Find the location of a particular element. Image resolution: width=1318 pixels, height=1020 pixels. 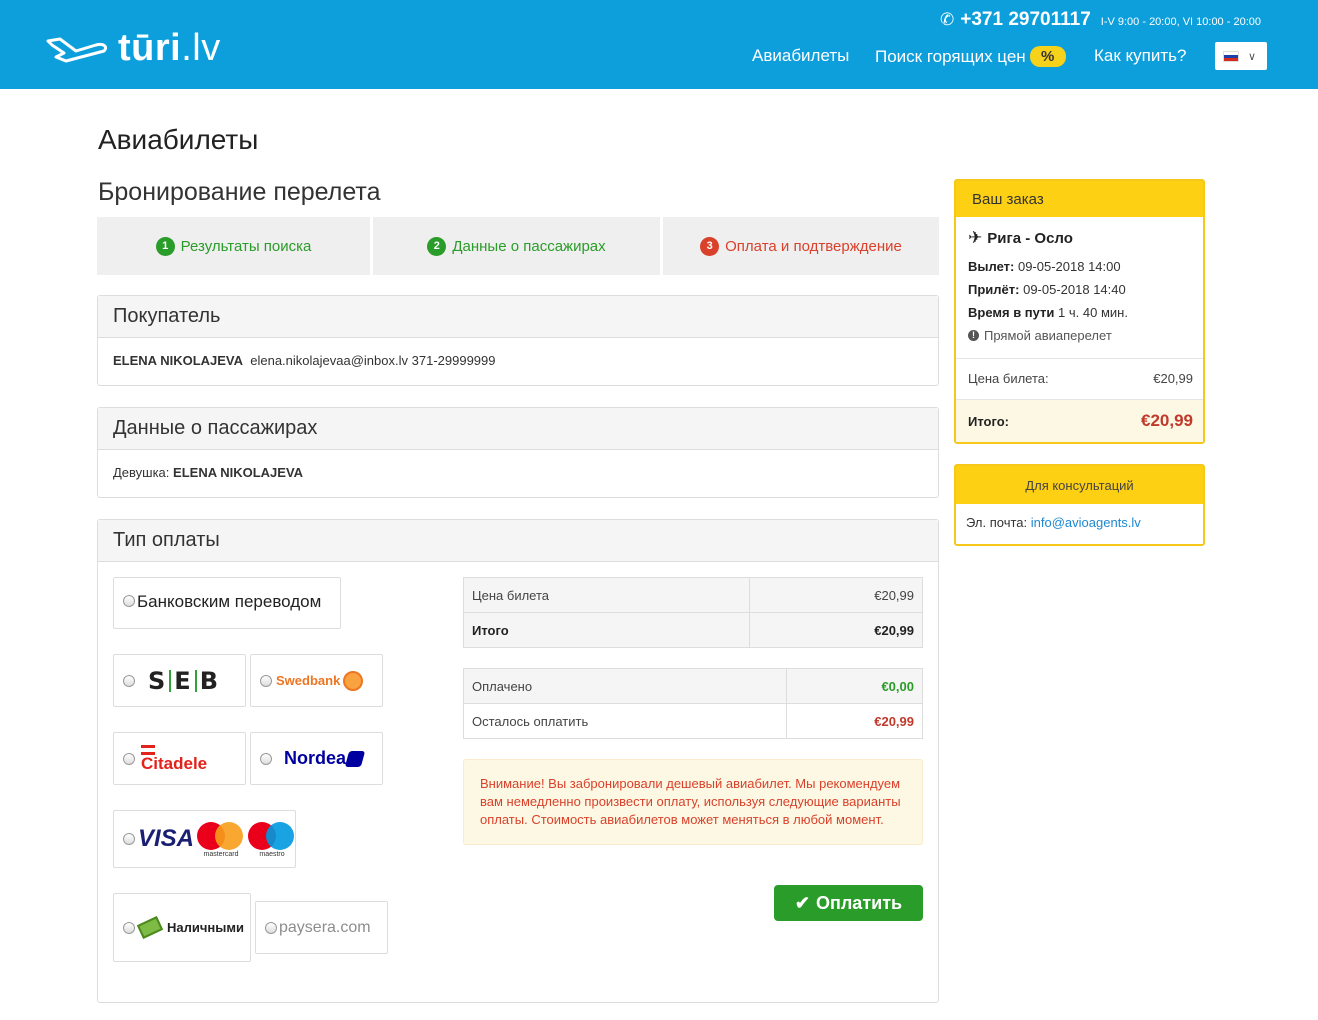

citadele-logo: Citadele is located at coordinates (174, 758).